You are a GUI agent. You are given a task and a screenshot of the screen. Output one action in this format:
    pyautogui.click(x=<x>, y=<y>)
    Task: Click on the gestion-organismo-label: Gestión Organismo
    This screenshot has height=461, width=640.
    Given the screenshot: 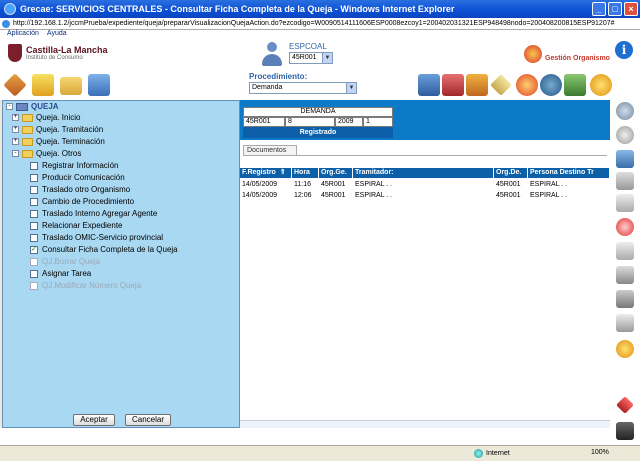 What is the action you would take?
    pyautogui.click(x=577, y=58)
    